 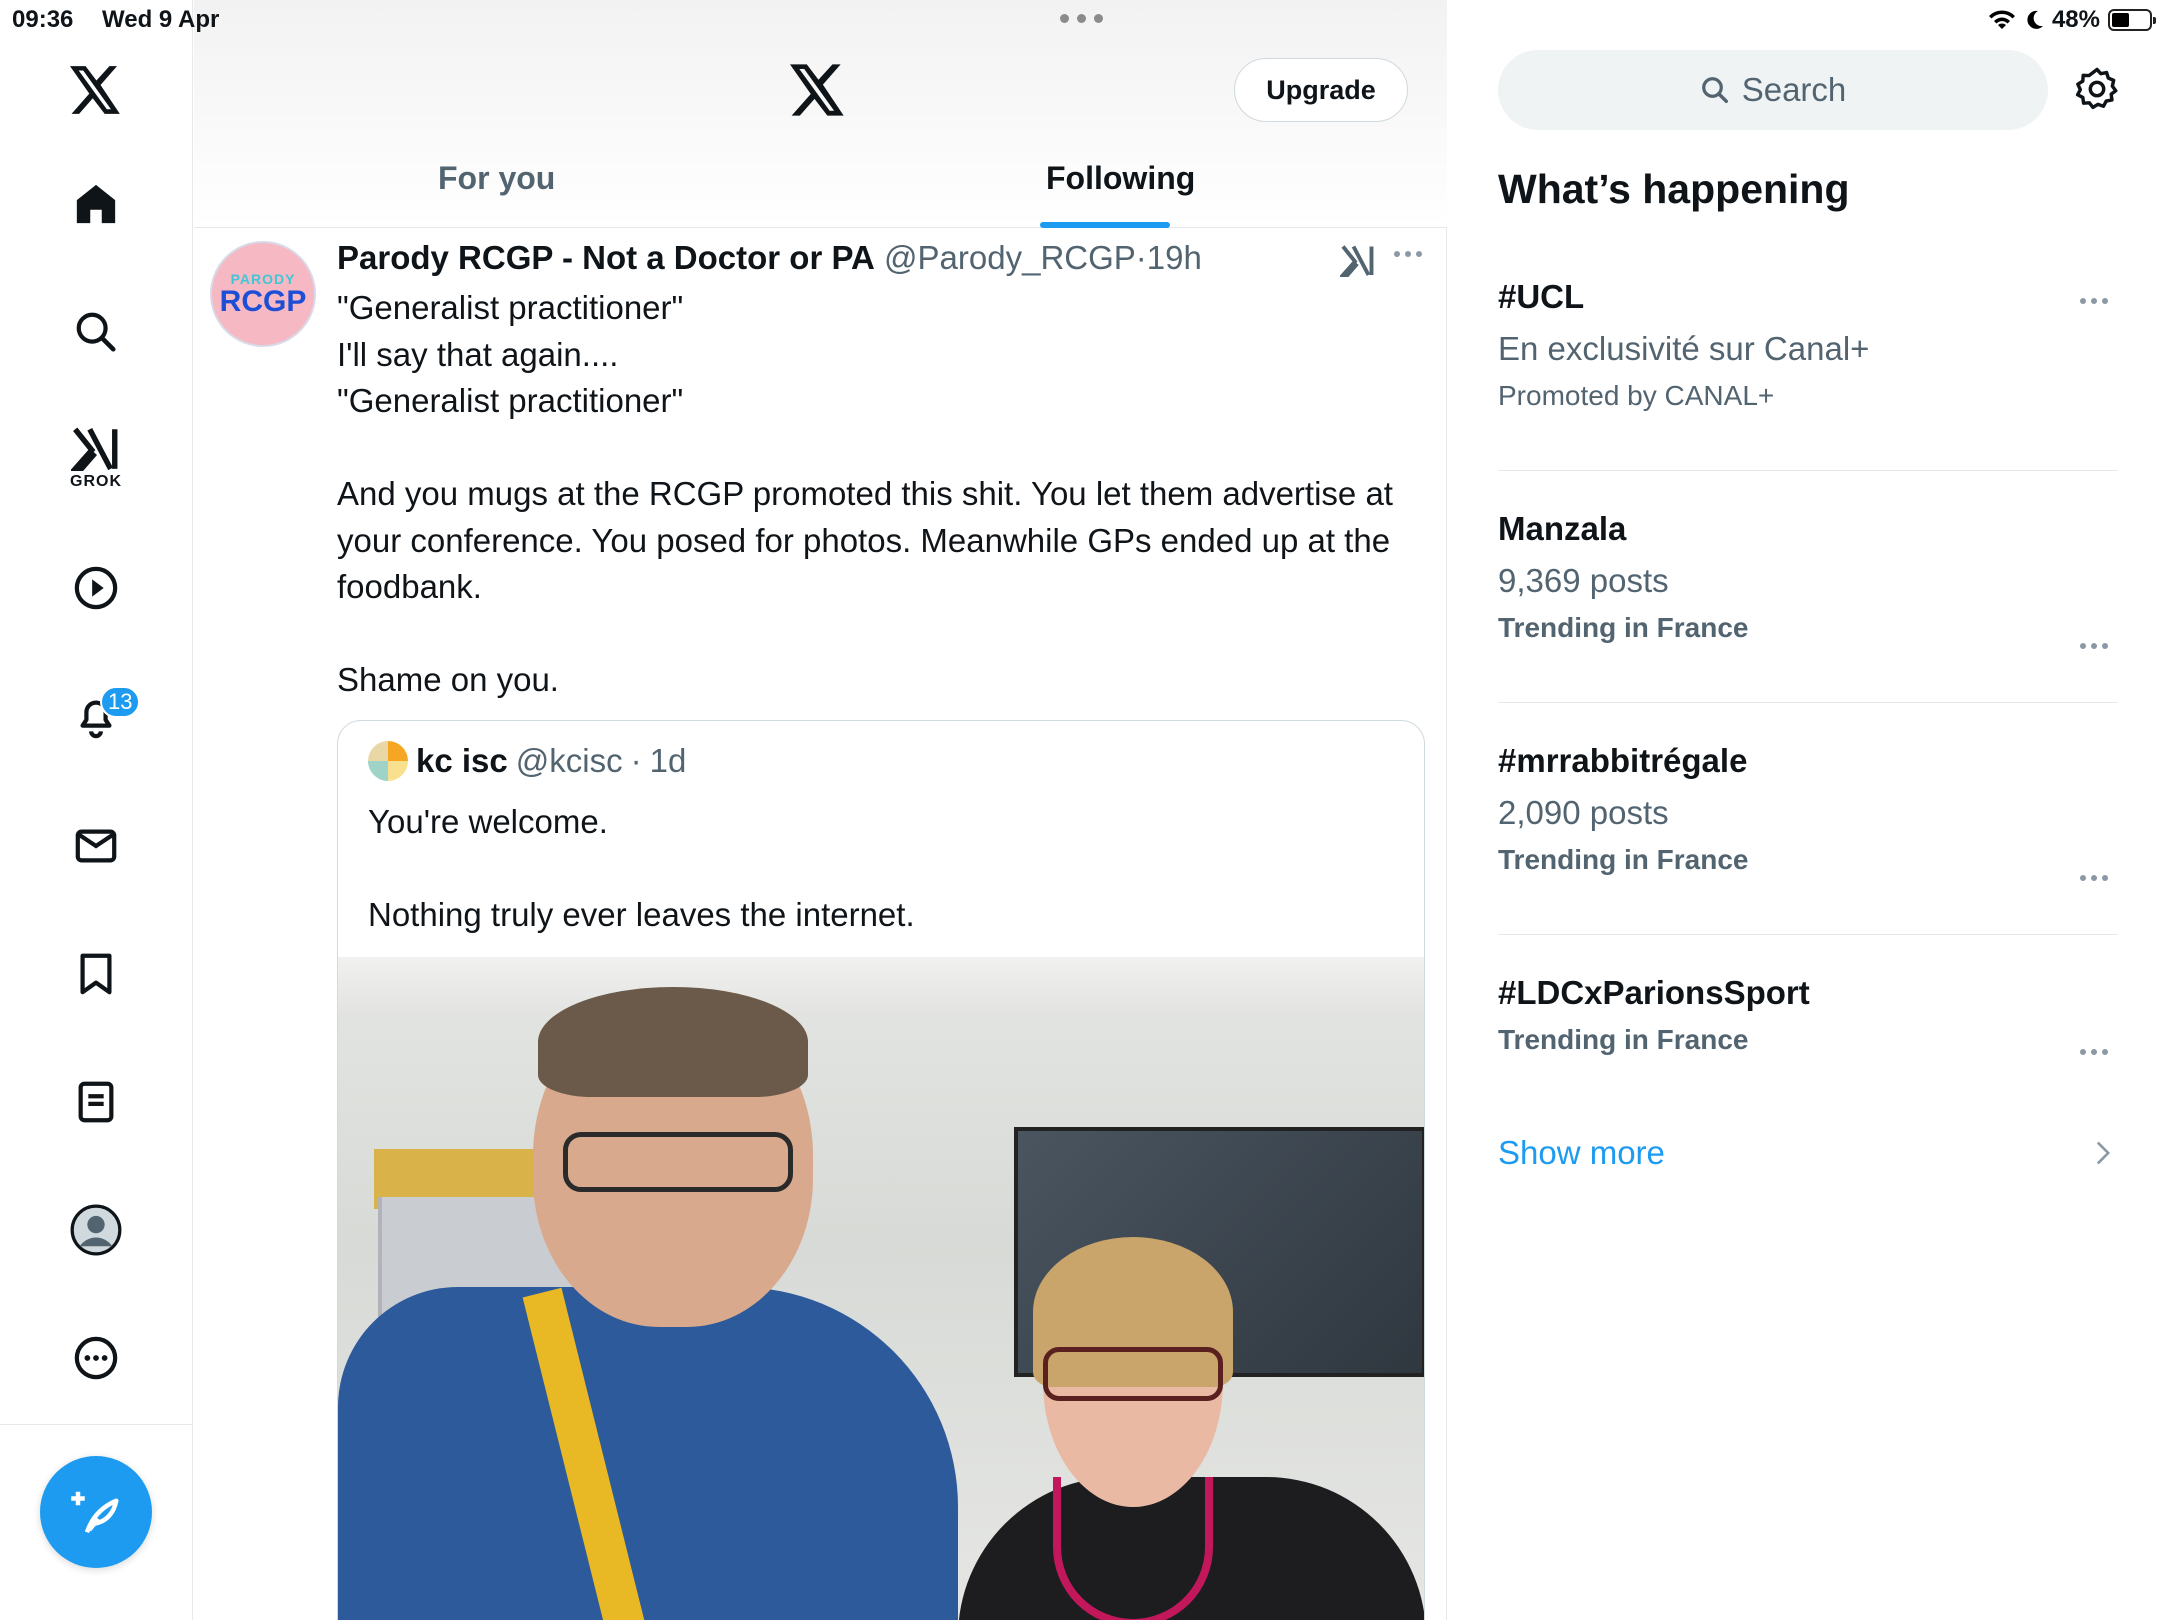 What do you see at coordinates (1794, 89) in the screenshot?
I see `search-placeholder: Search` at bounding box center [1794, 89].